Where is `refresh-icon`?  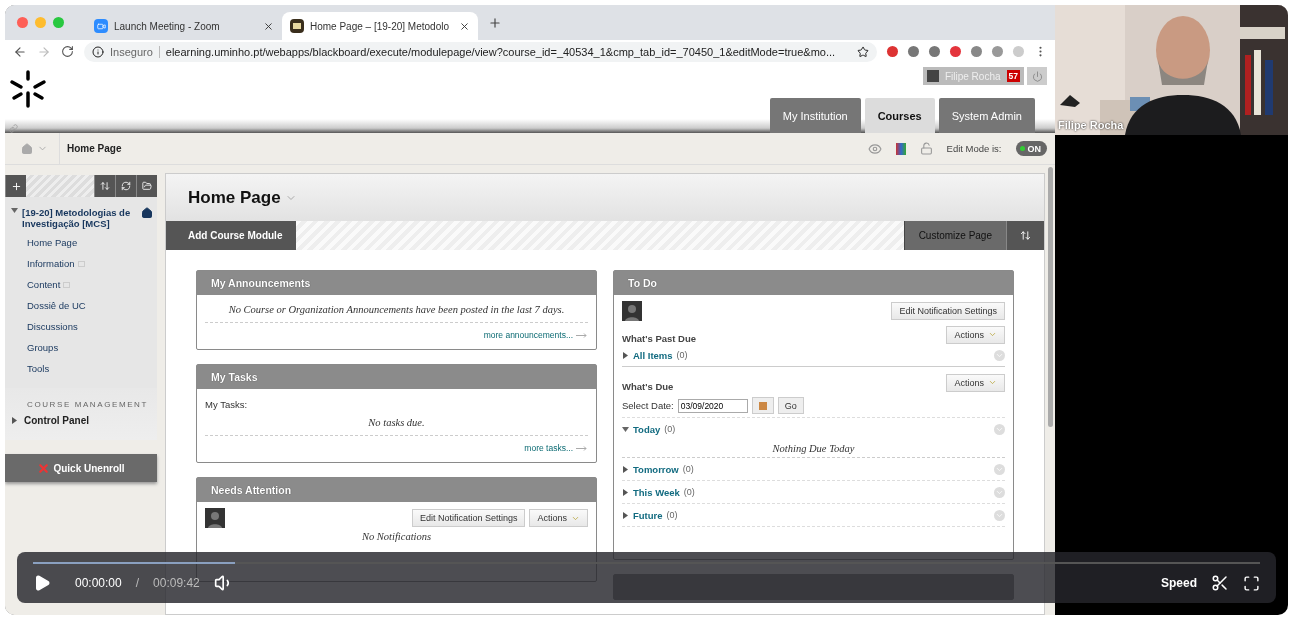 refresh-icon is located at coordinates (126, 186).